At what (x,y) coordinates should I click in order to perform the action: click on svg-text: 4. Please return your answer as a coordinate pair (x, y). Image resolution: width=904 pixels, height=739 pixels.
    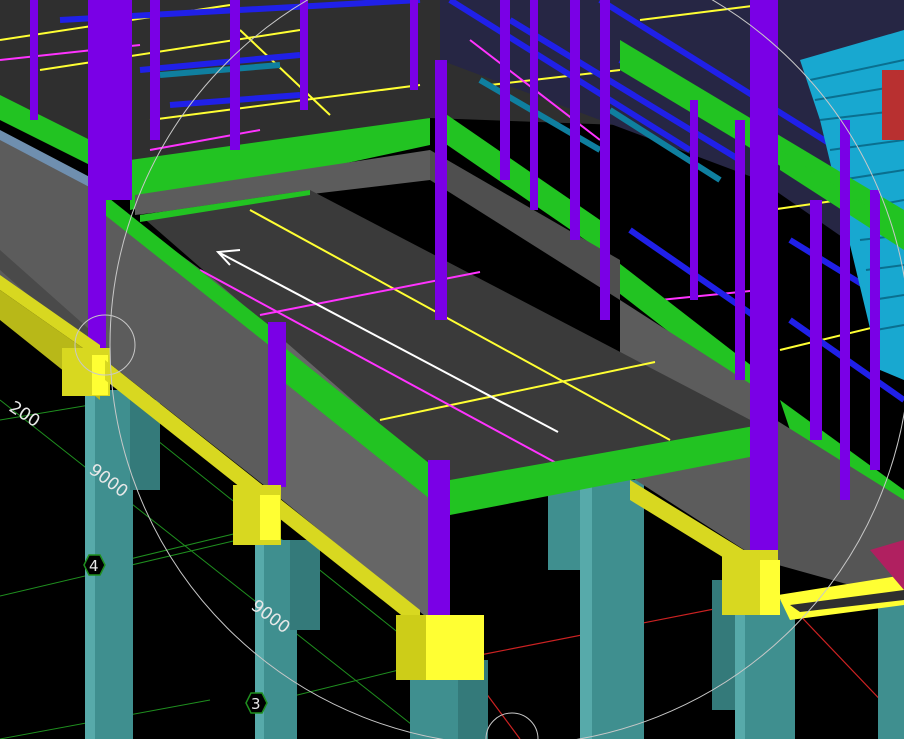
    Looking at the image, I should click on (94, 566).